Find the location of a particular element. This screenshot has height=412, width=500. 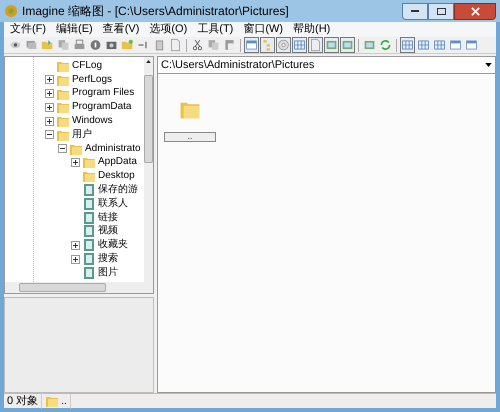

open-icon is located at coordinates (47, 45).